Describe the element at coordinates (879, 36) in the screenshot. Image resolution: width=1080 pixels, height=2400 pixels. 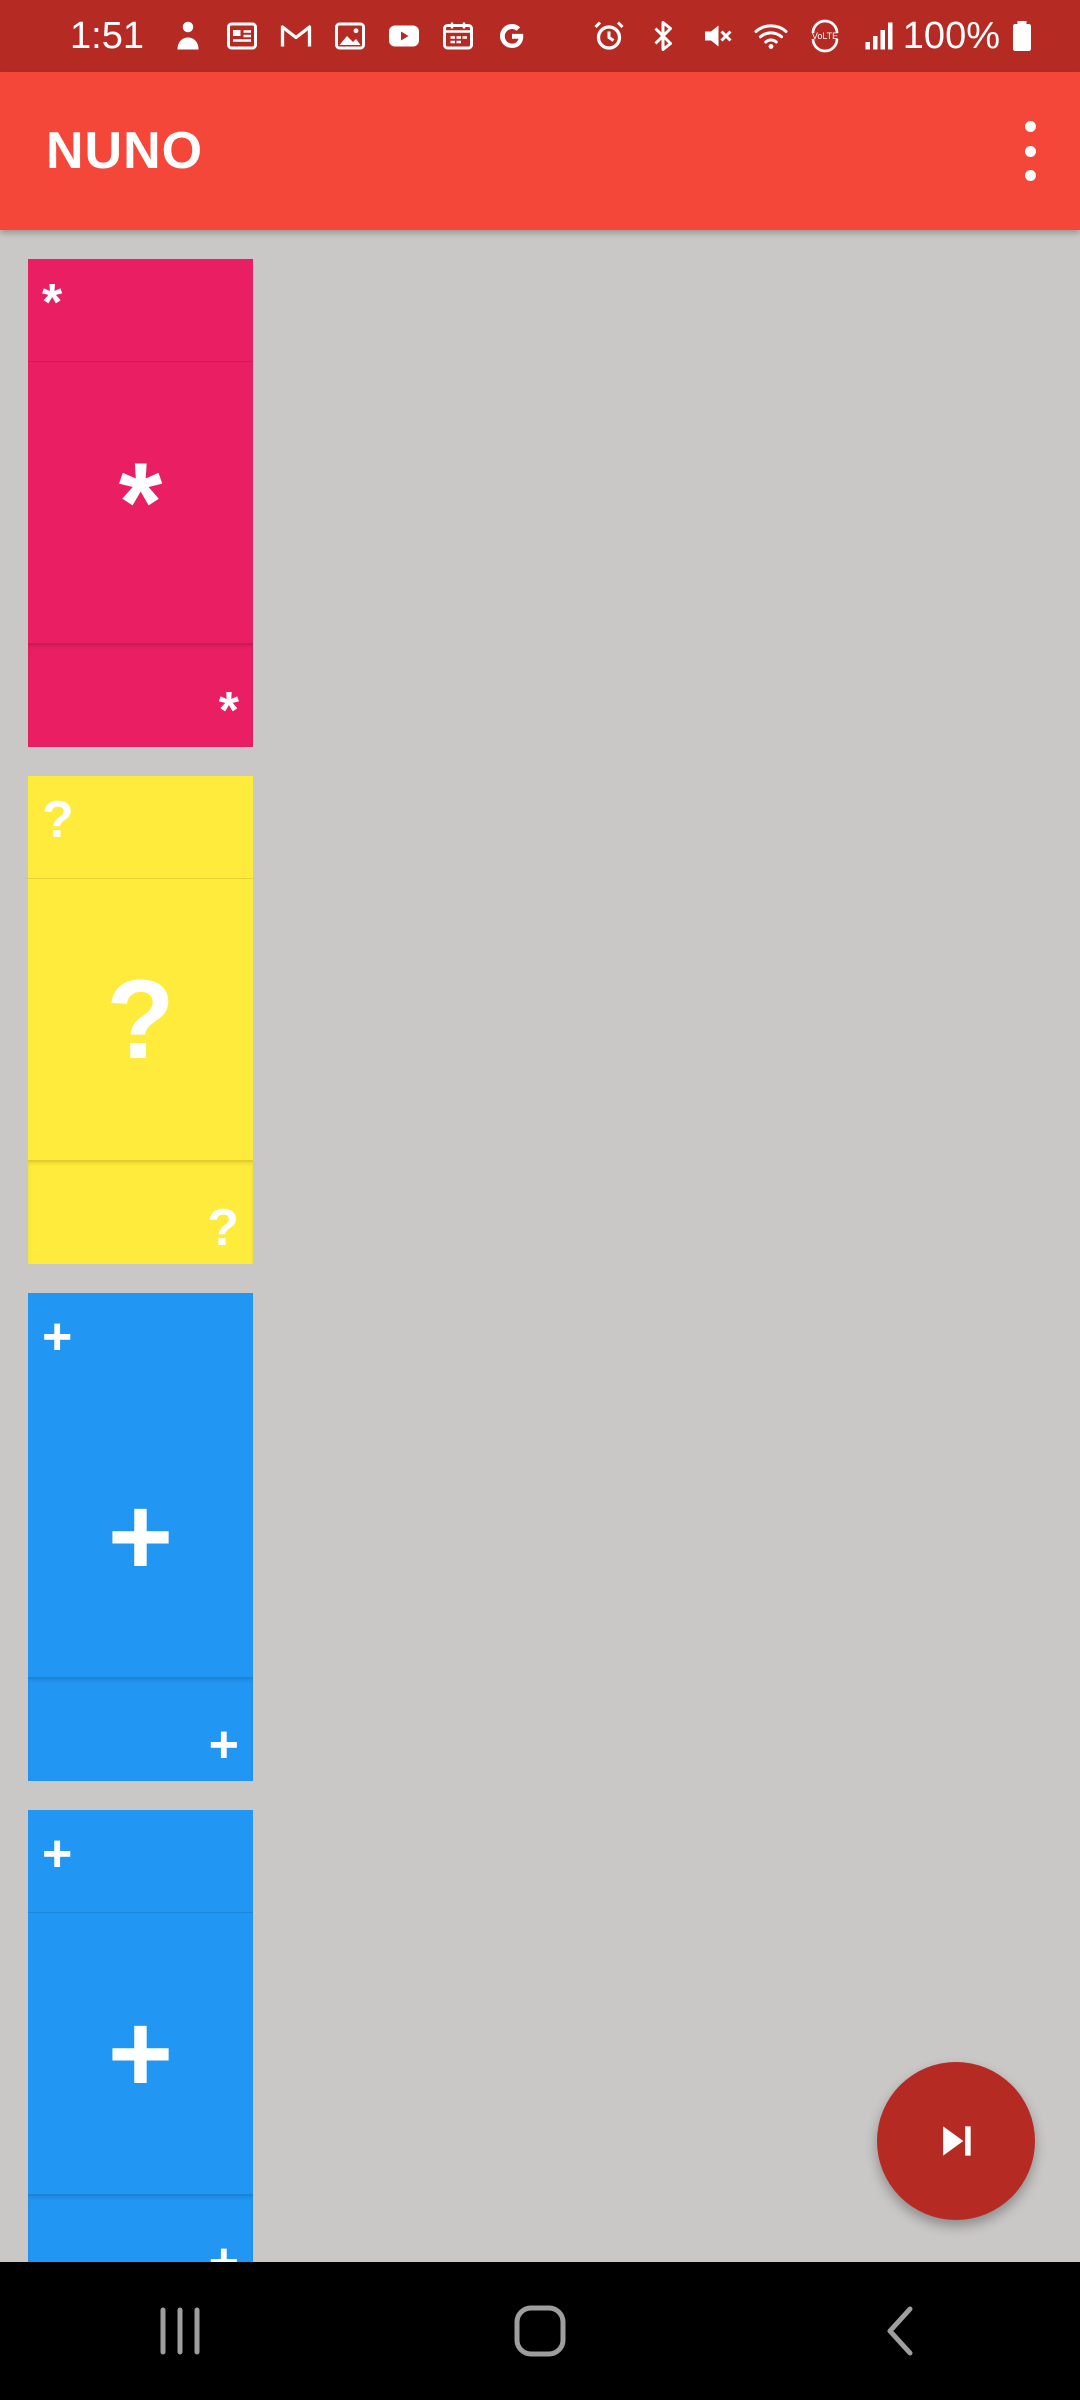
I see `signal-icon` at that location.